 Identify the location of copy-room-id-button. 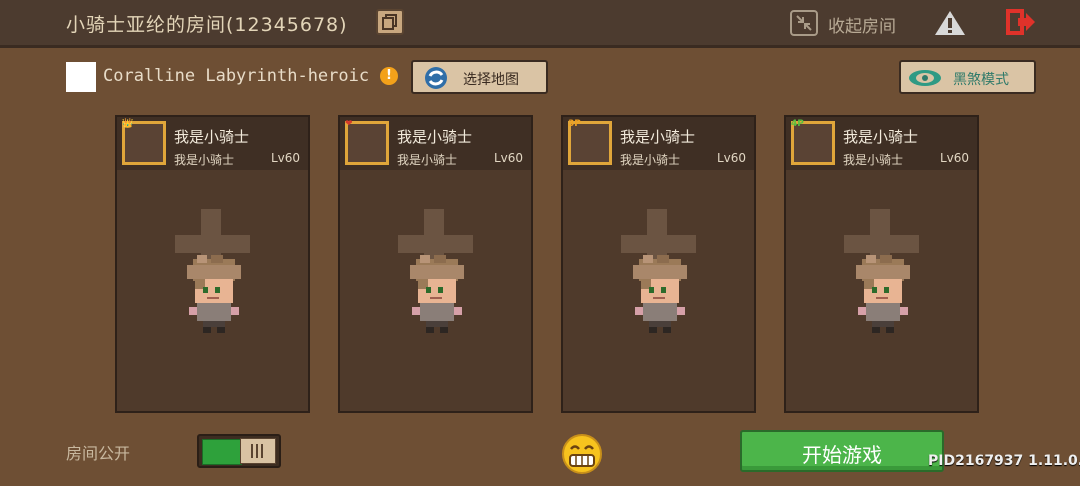
(390, 22).